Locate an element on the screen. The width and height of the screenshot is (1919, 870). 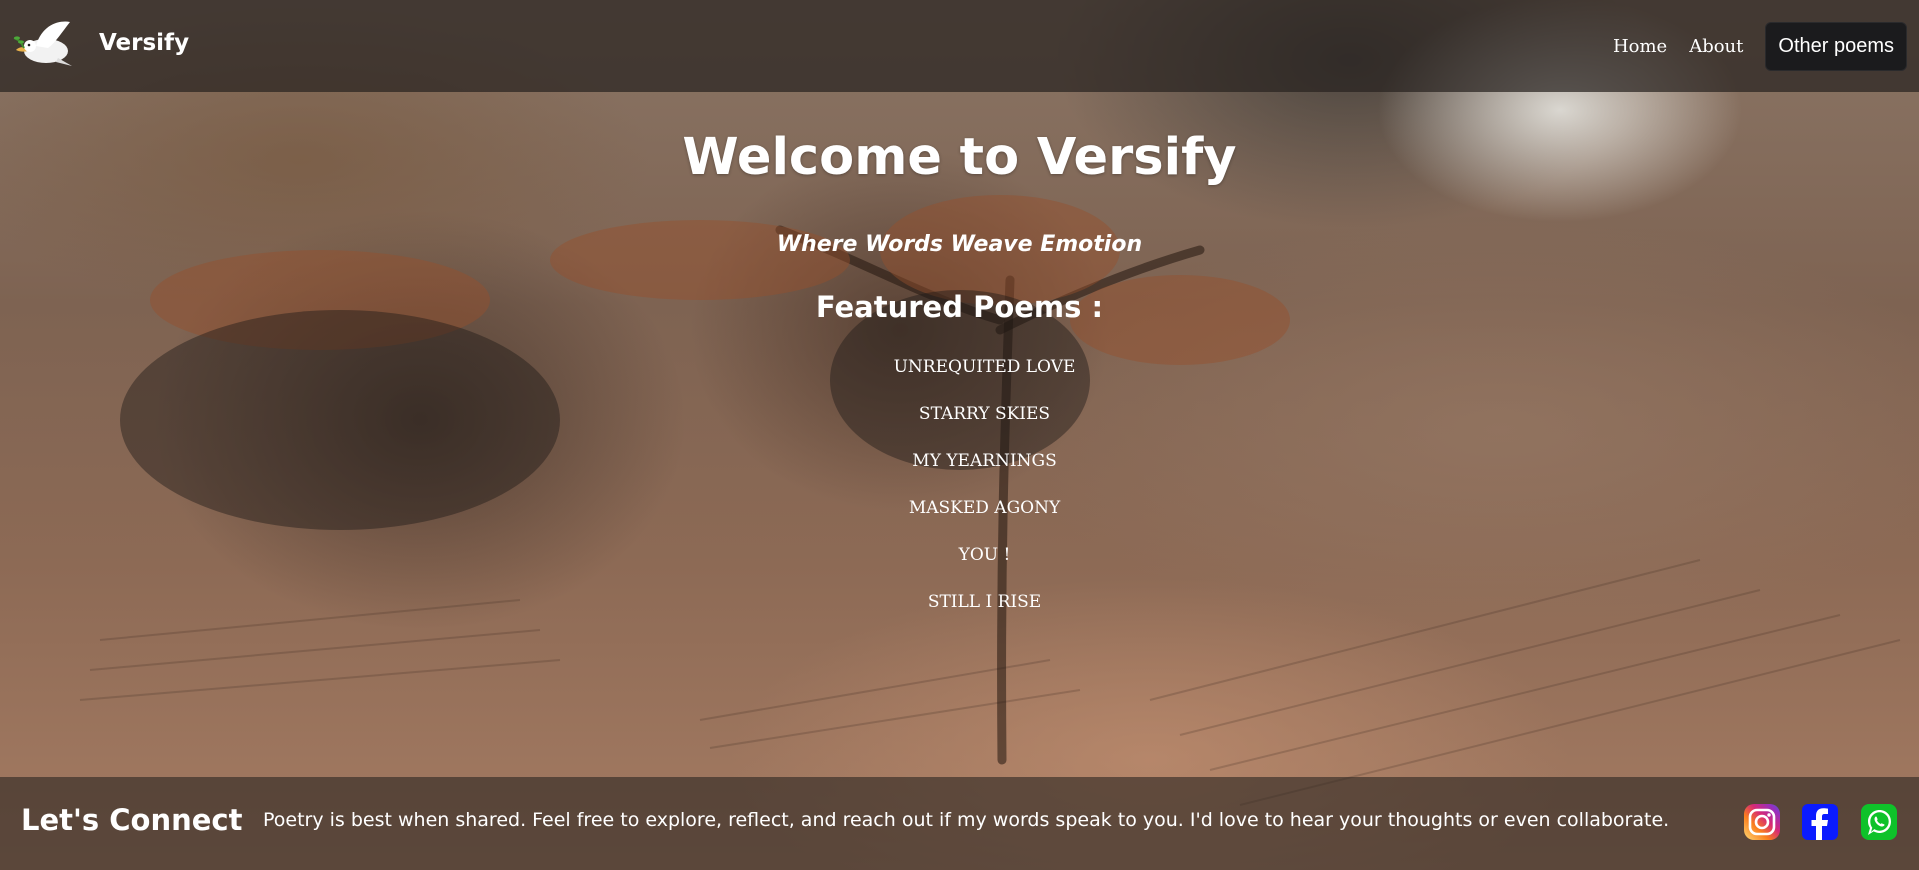
whatsapp-icon is located at coordinates (1879, 822).